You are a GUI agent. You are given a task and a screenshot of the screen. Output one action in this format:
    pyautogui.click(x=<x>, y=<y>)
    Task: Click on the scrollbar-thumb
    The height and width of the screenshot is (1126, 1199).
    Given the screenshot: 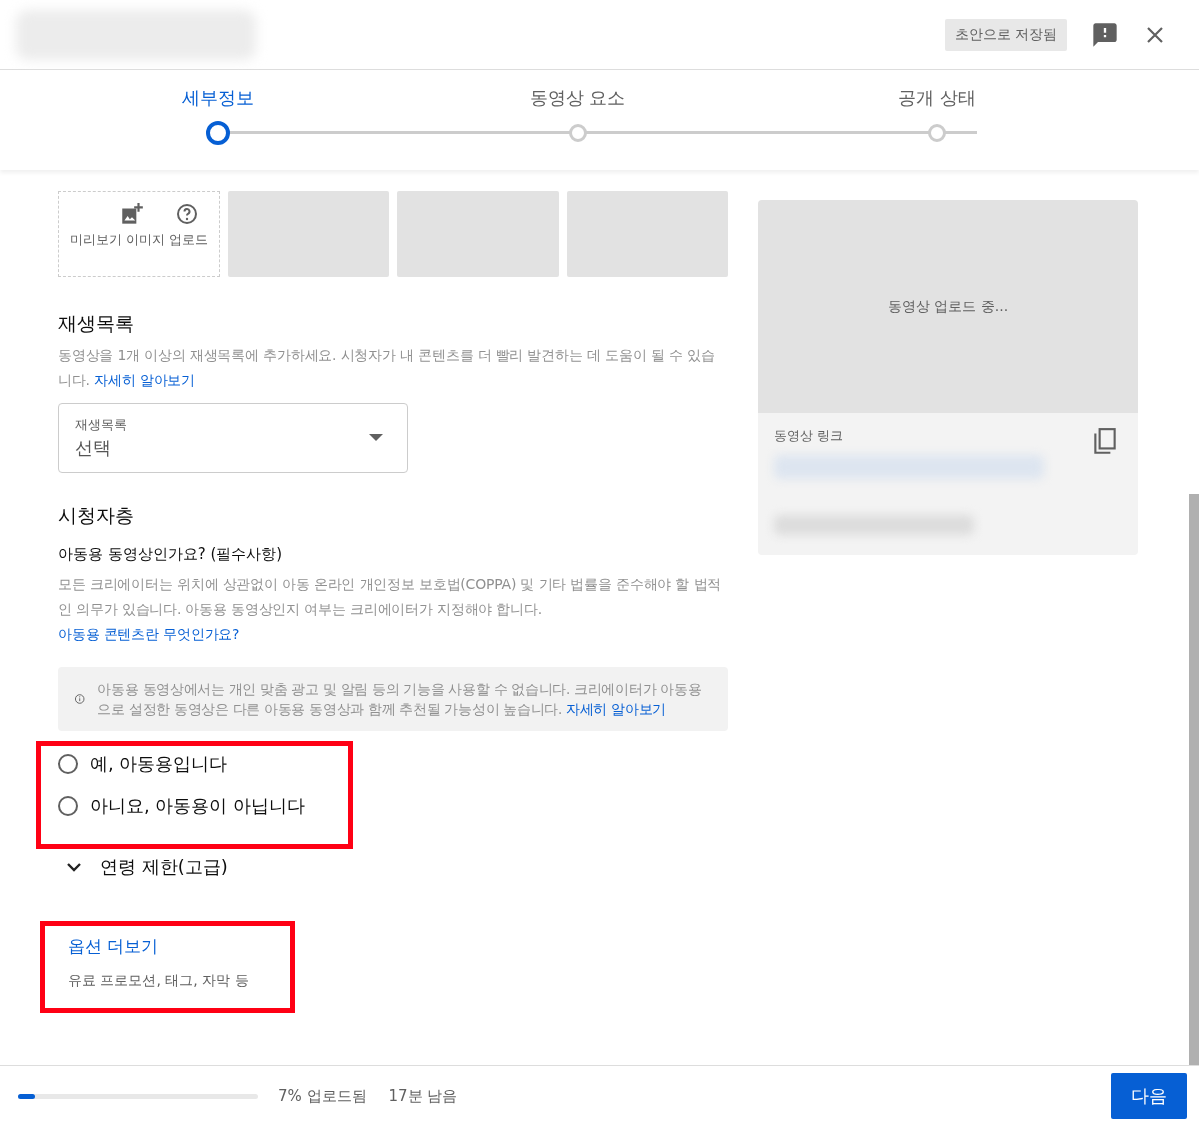 What is the action you would take?
    pyautogui.click(x=1194, y=779)
    